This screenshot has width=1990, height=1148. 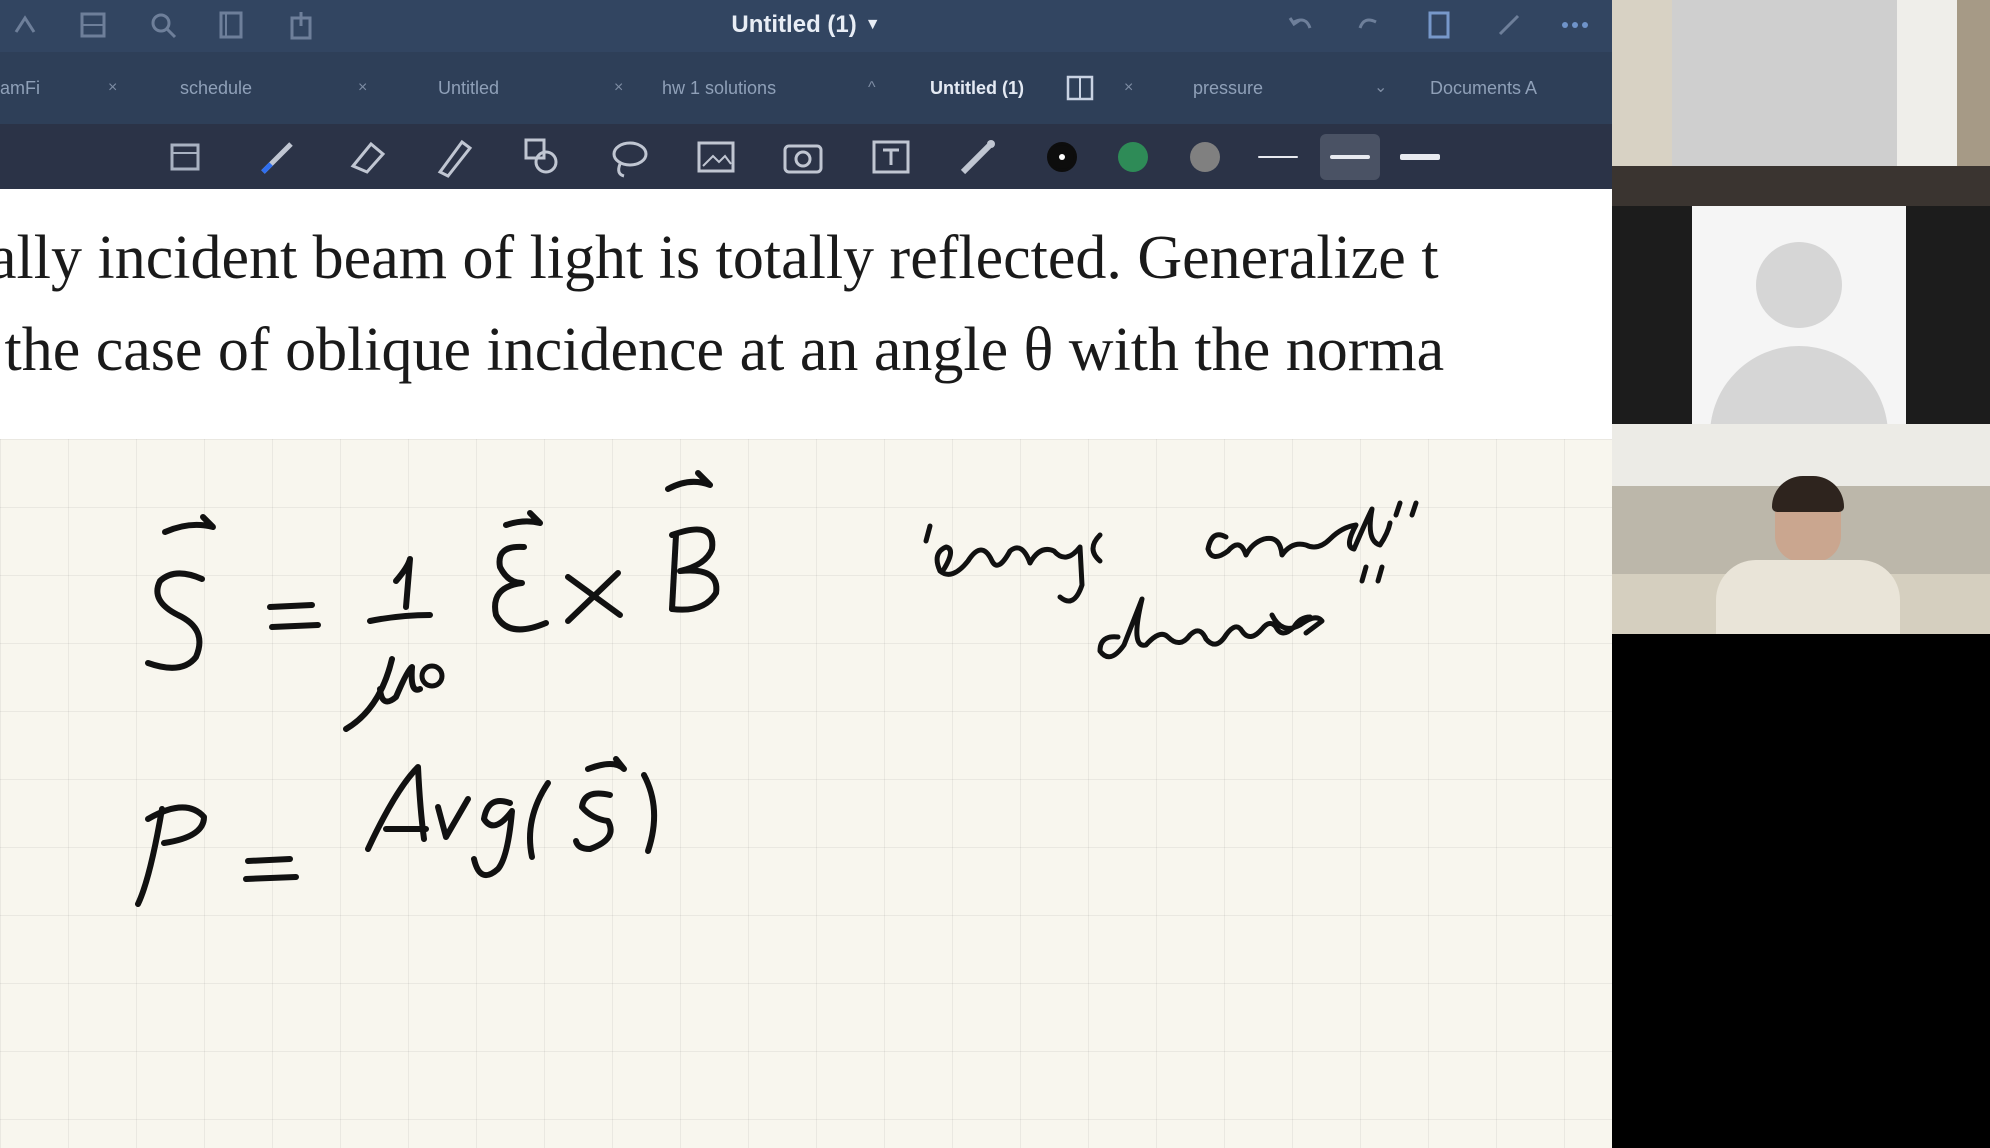 What do you see at coordinates (716, 157) in the screenshot?
I see `image-icon` at bounding box center [716, 157].